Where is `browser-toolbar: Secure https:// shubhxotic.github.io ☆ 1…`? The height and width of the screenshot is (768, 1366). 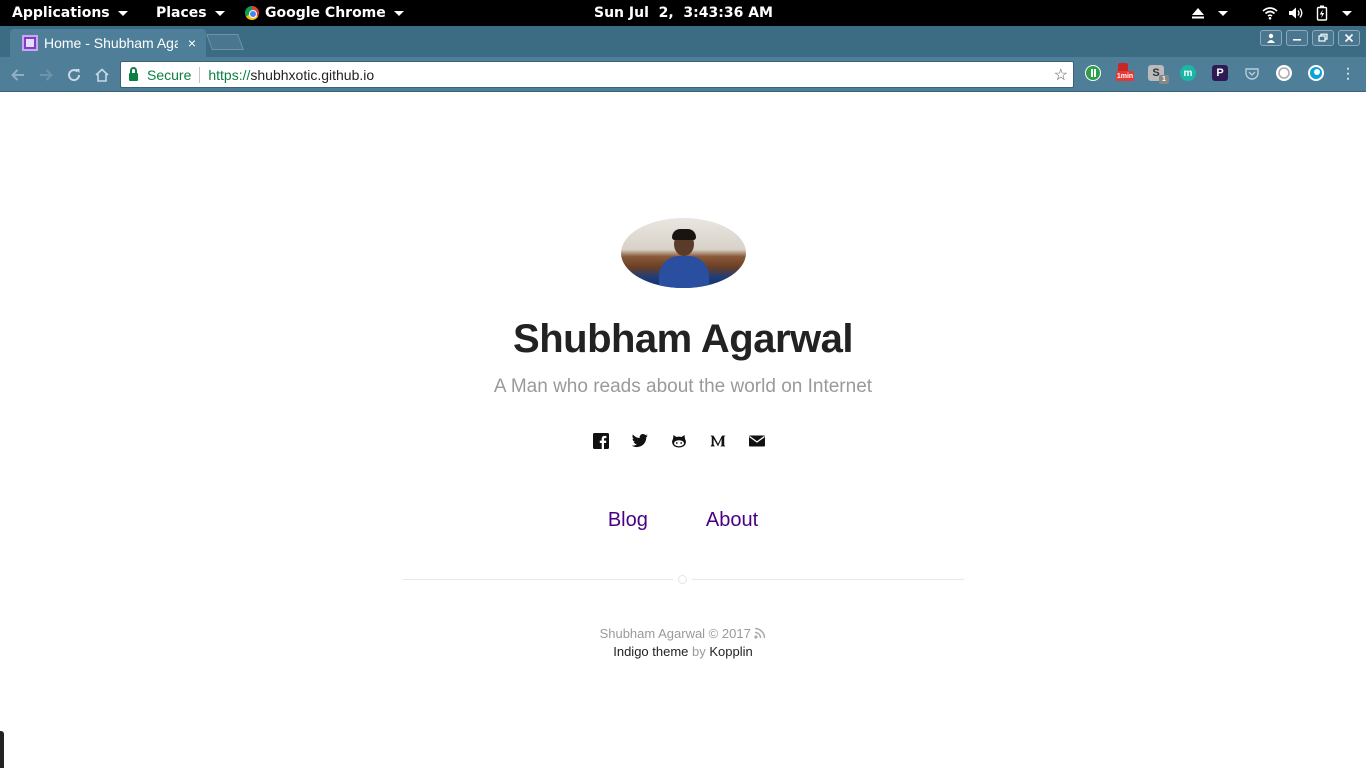
browser-toolbar: Secure https:// shubhxotic.github.io ☆ 1… is located at coordinates (683, 74).